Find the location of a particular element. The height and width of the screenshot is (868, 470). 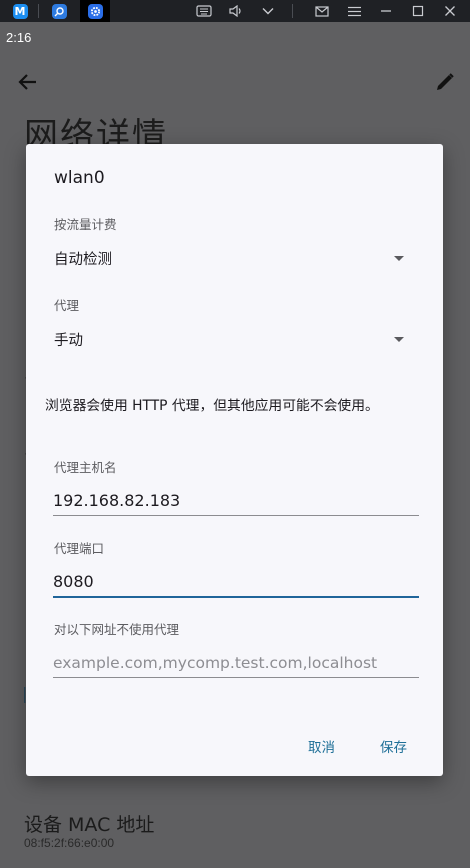

proxy-label: 代理 is located at coordinates (67, 305).